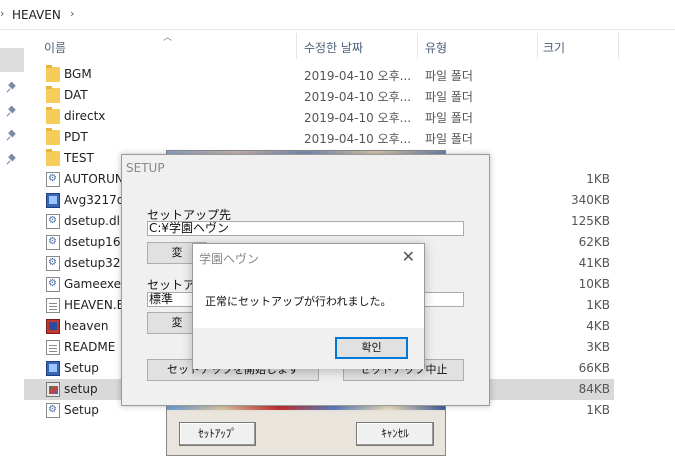 This screenshot has width=675, height=476. Describe the element at coordinates (168, 38) in the screenshot. I see `sort-ascending-icon: ︿` at that location.